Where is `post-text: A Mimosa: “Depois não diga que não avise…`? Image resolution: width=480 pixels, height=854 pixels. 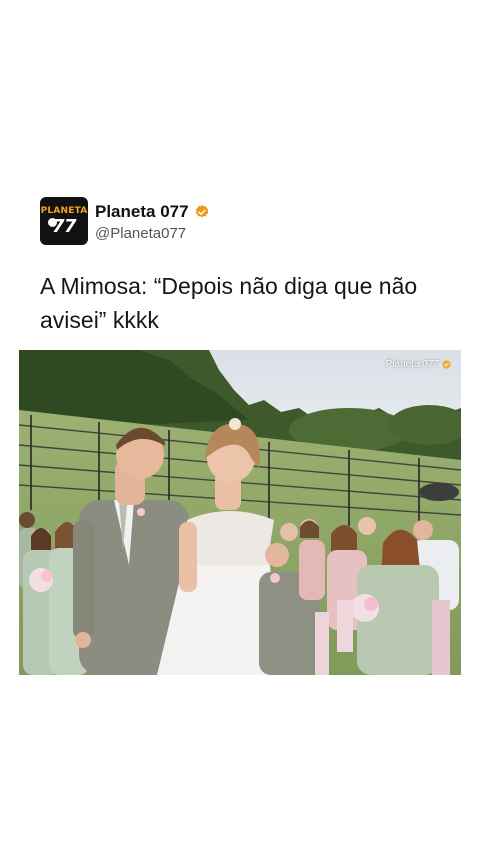 post-text: A Mimosa: “Depois não diga que não avise… is located at coordinates (229, 303).